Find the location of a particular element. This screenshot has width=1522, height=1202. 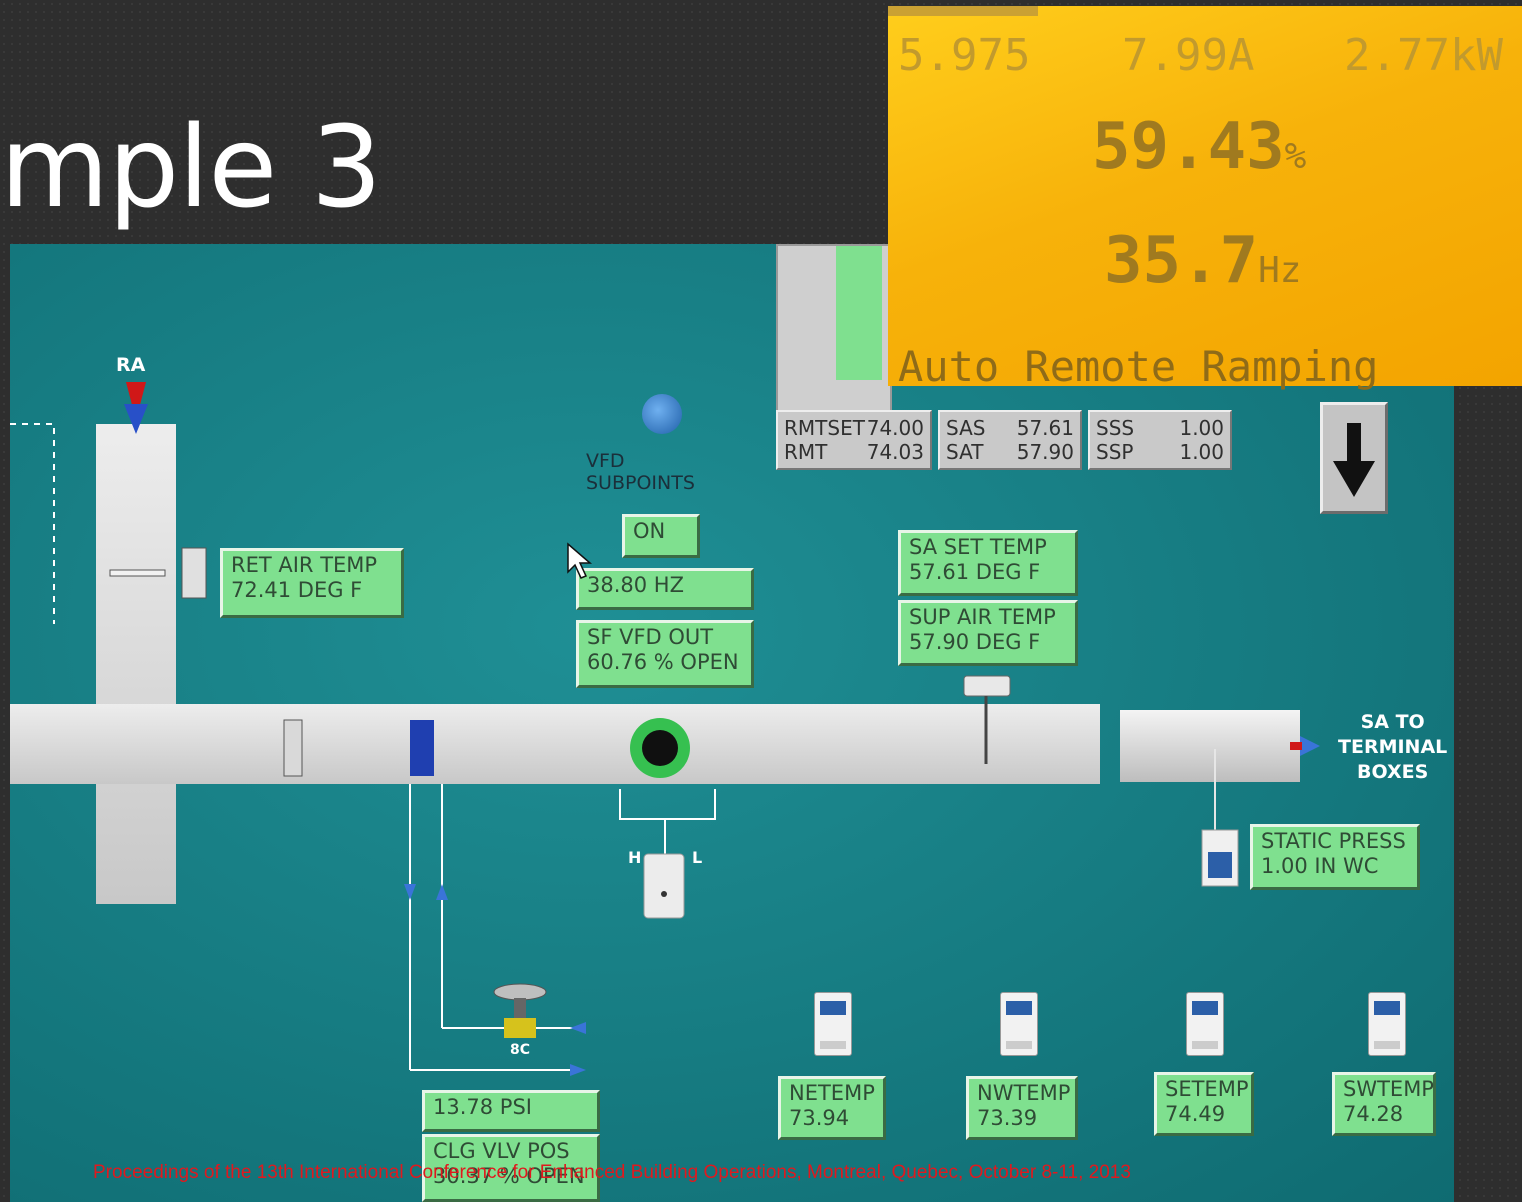

sf-vfd-out-line2: 60.76 % OPEN is located at coordinates (663, 662).